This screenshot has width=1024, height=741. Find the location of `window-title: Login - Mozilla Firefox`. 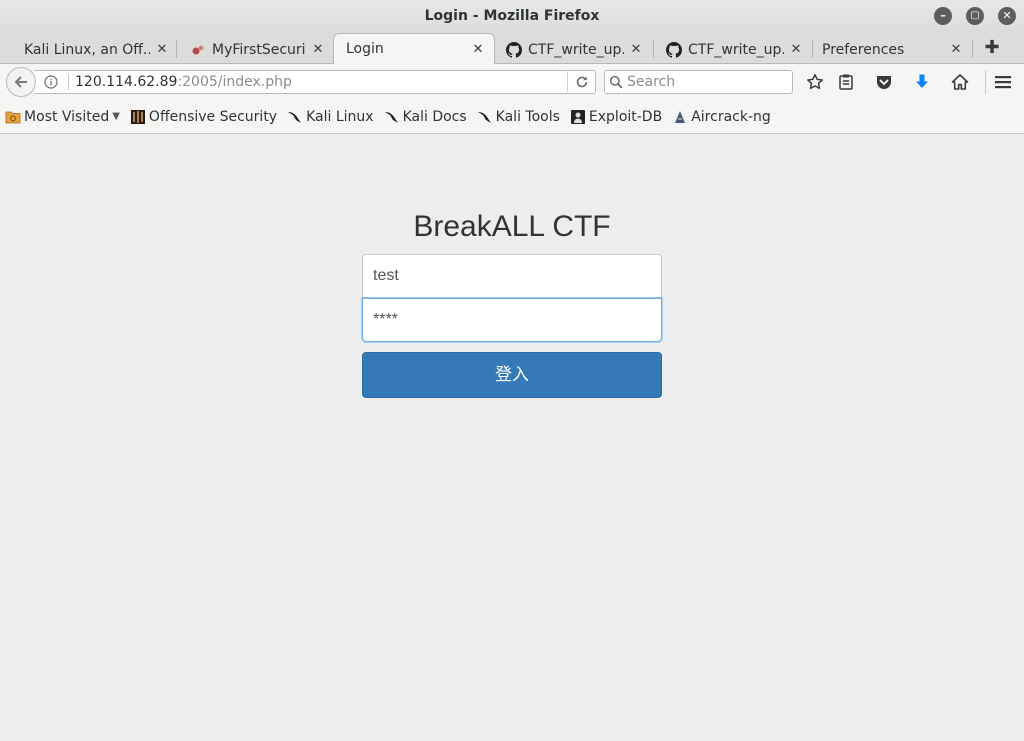

window-title: Login - Mozilla Firefox is located at coordinates (512, 16).